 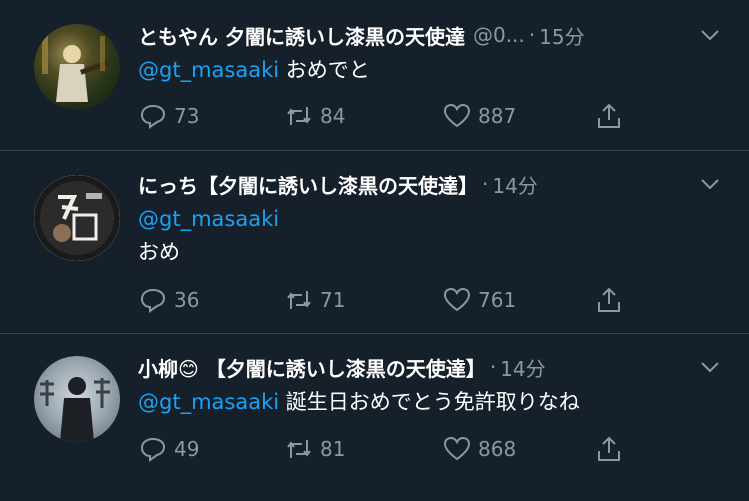 I want to click on tweet-actions: 36 71 761, so click(x=388, y=300).